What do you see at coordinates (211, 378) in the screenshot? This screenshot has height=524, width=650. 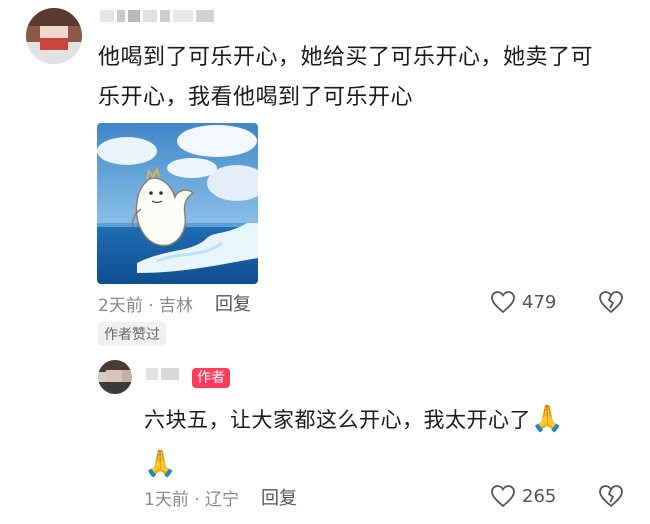 I see `author-tag: 作者` at bounding box center [211, 378].